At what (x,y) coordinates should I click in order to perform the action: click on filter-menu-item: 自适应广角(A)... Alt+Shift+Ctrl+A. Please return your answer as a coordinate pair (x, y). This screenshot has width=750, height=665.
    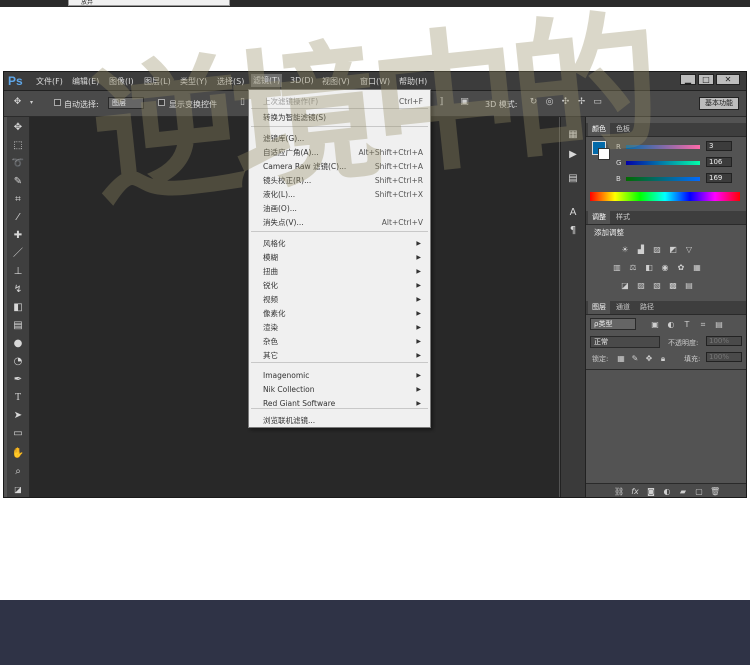
    Looking at the image, I should click on (343, 153).